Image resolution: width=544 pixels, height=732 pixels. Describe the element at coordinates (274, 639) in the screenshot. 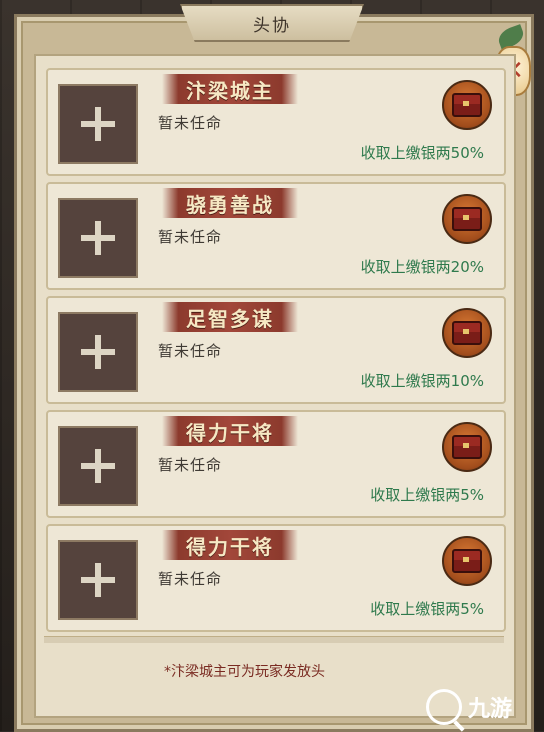

I see `next-card-edge` at that location.